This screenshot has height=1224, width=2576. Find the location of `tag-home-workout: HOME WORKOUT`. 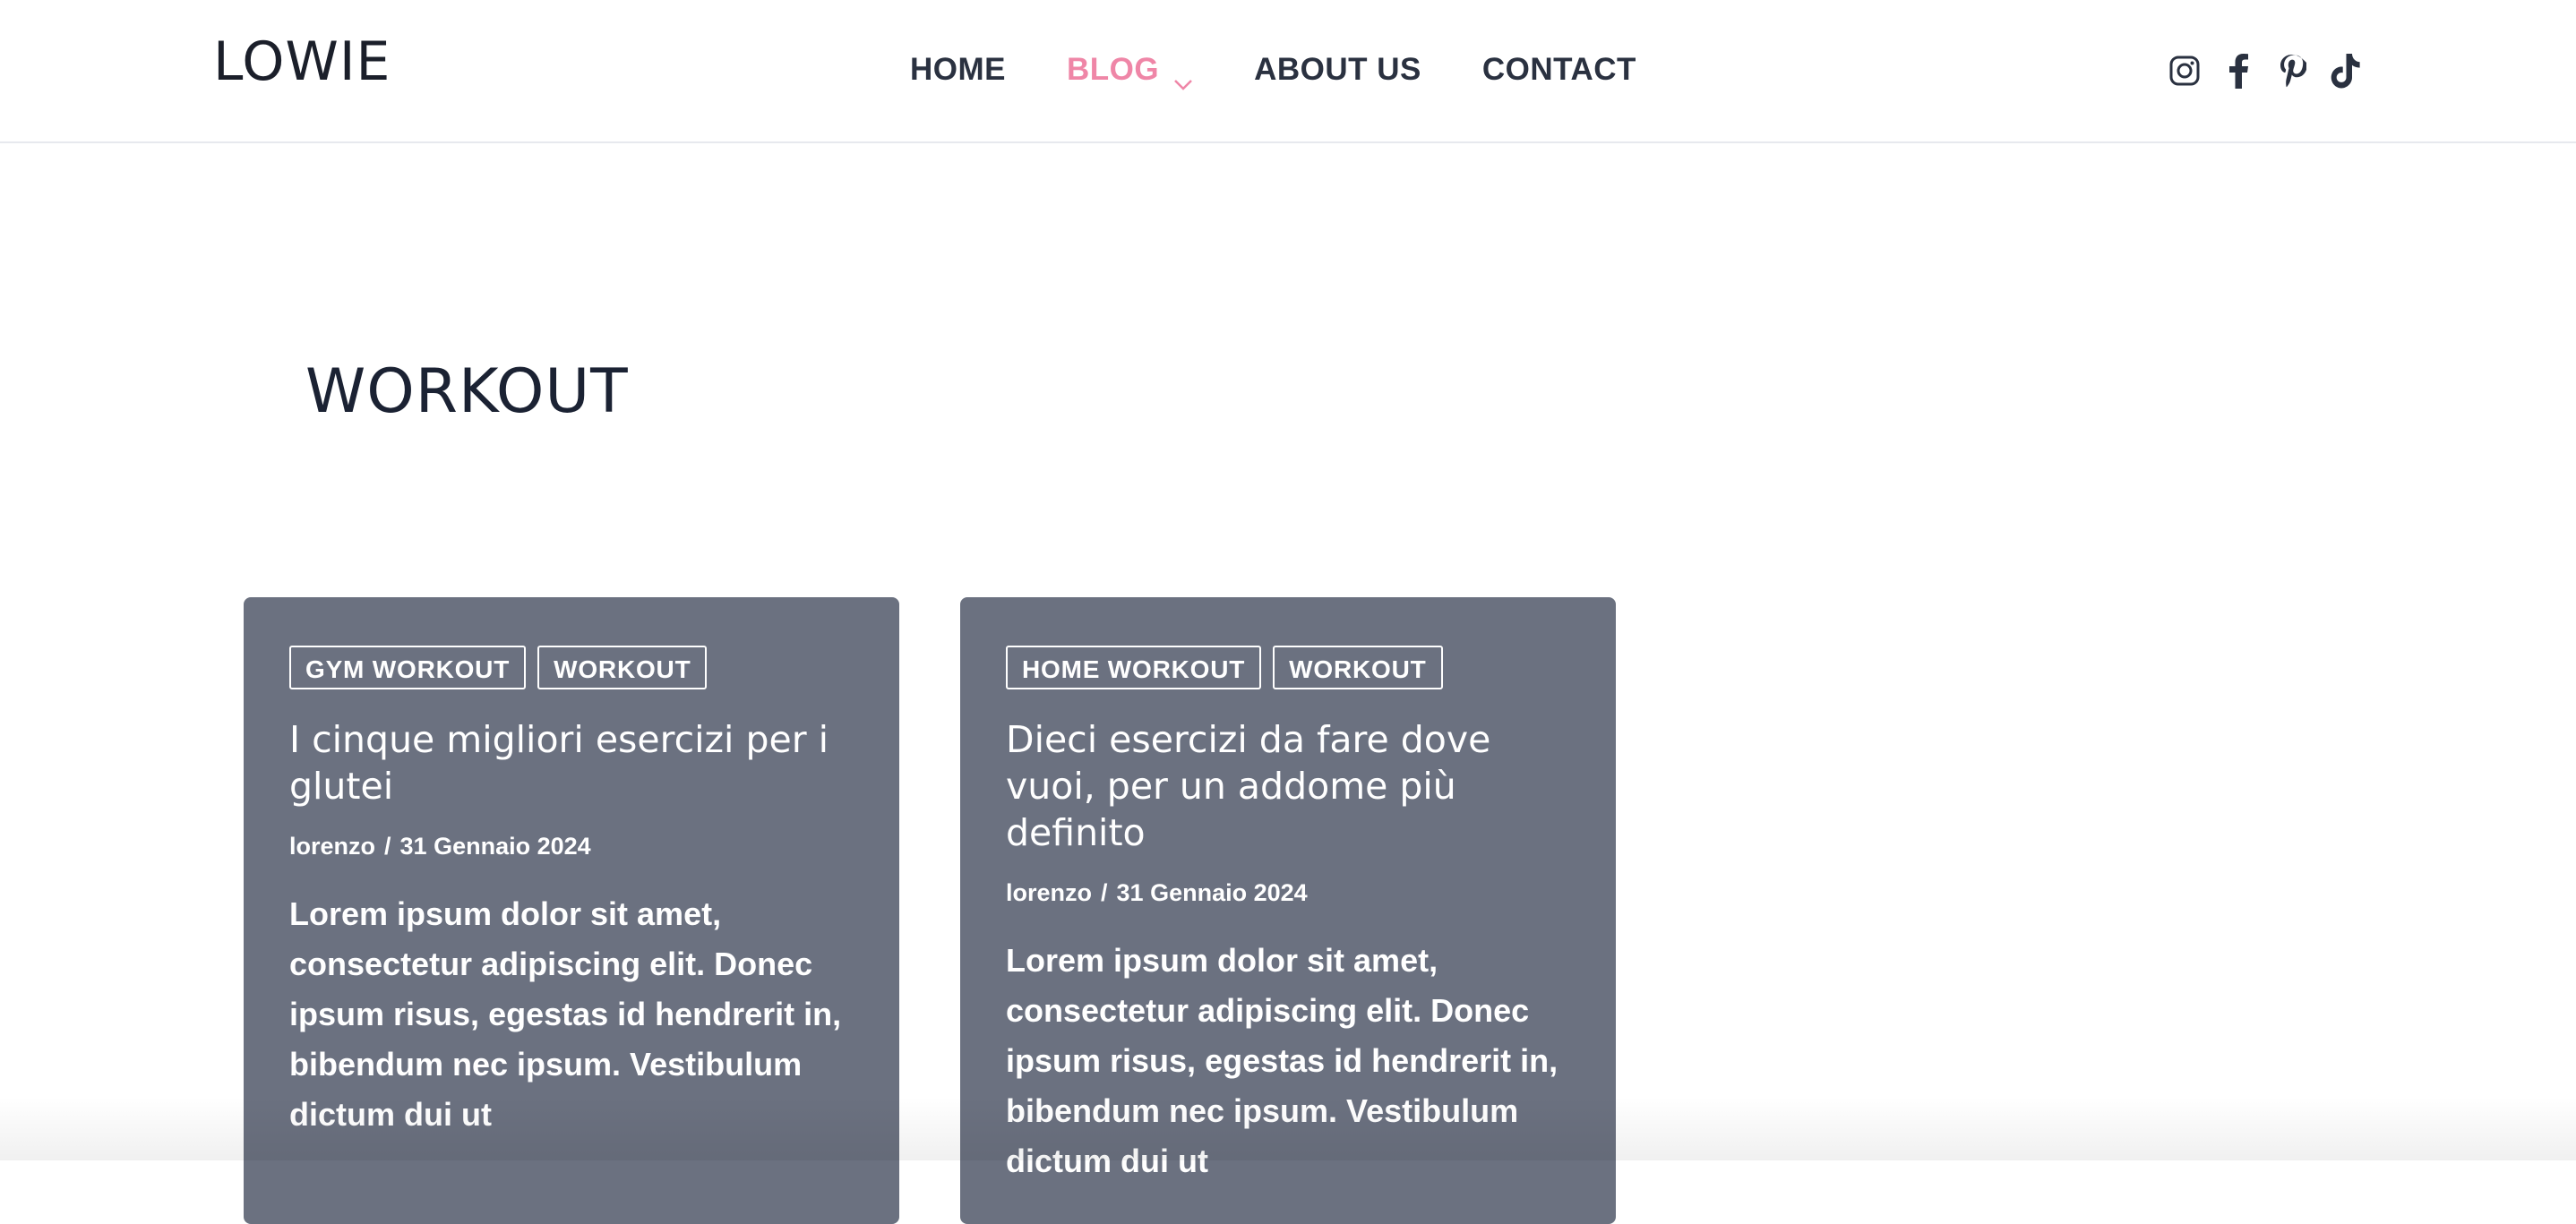

tag-home-workout: HOME WORKOUT is located at coordinates (1134, 668).